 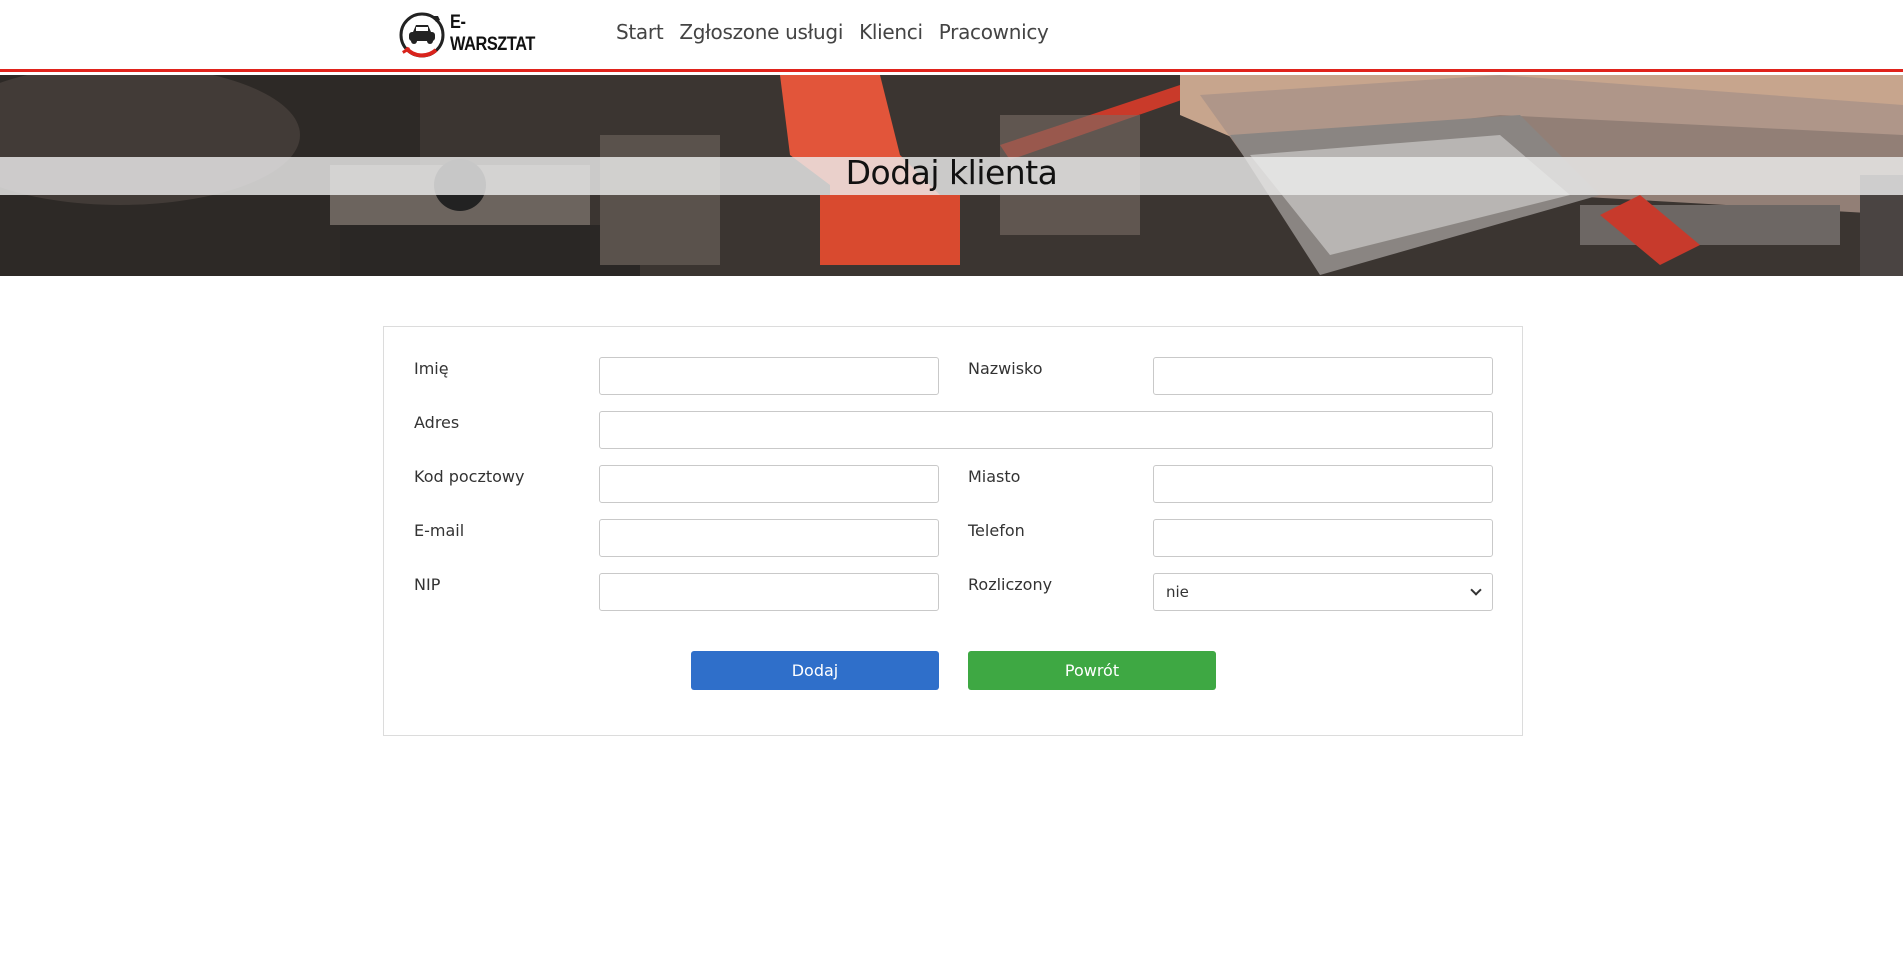 I want to click on nav-item-clients: Klienci, so click(x=891, y=32).